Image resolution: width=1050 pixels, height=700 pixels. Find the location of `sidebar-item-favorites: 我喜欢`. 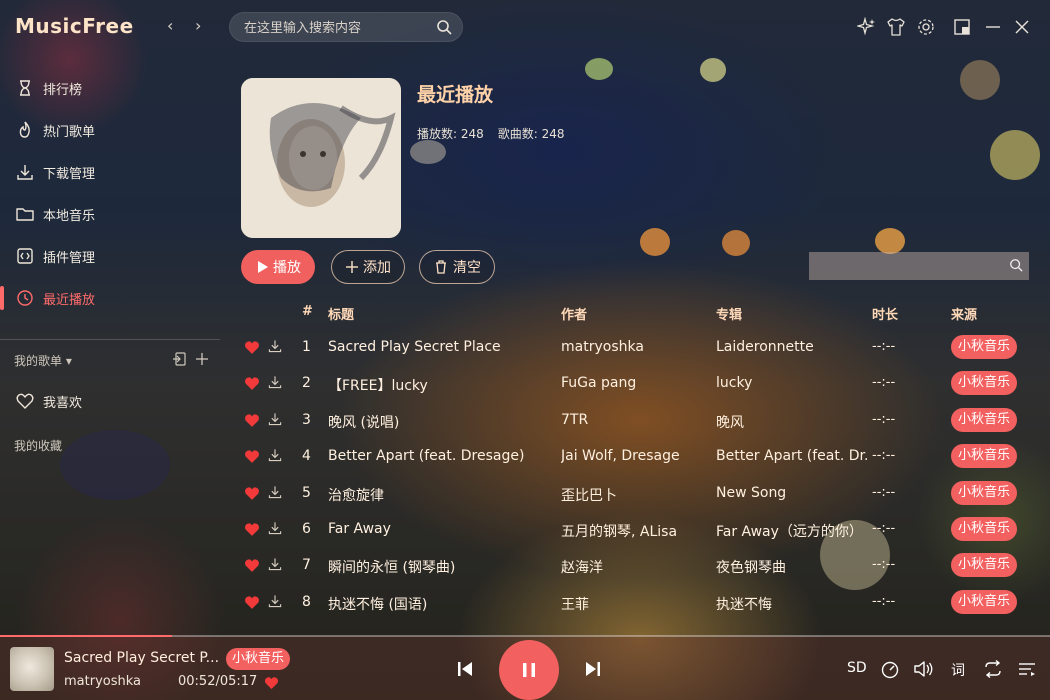

sidebar-item-favorites: 我喜欢 is located at coordinates (110, 401).